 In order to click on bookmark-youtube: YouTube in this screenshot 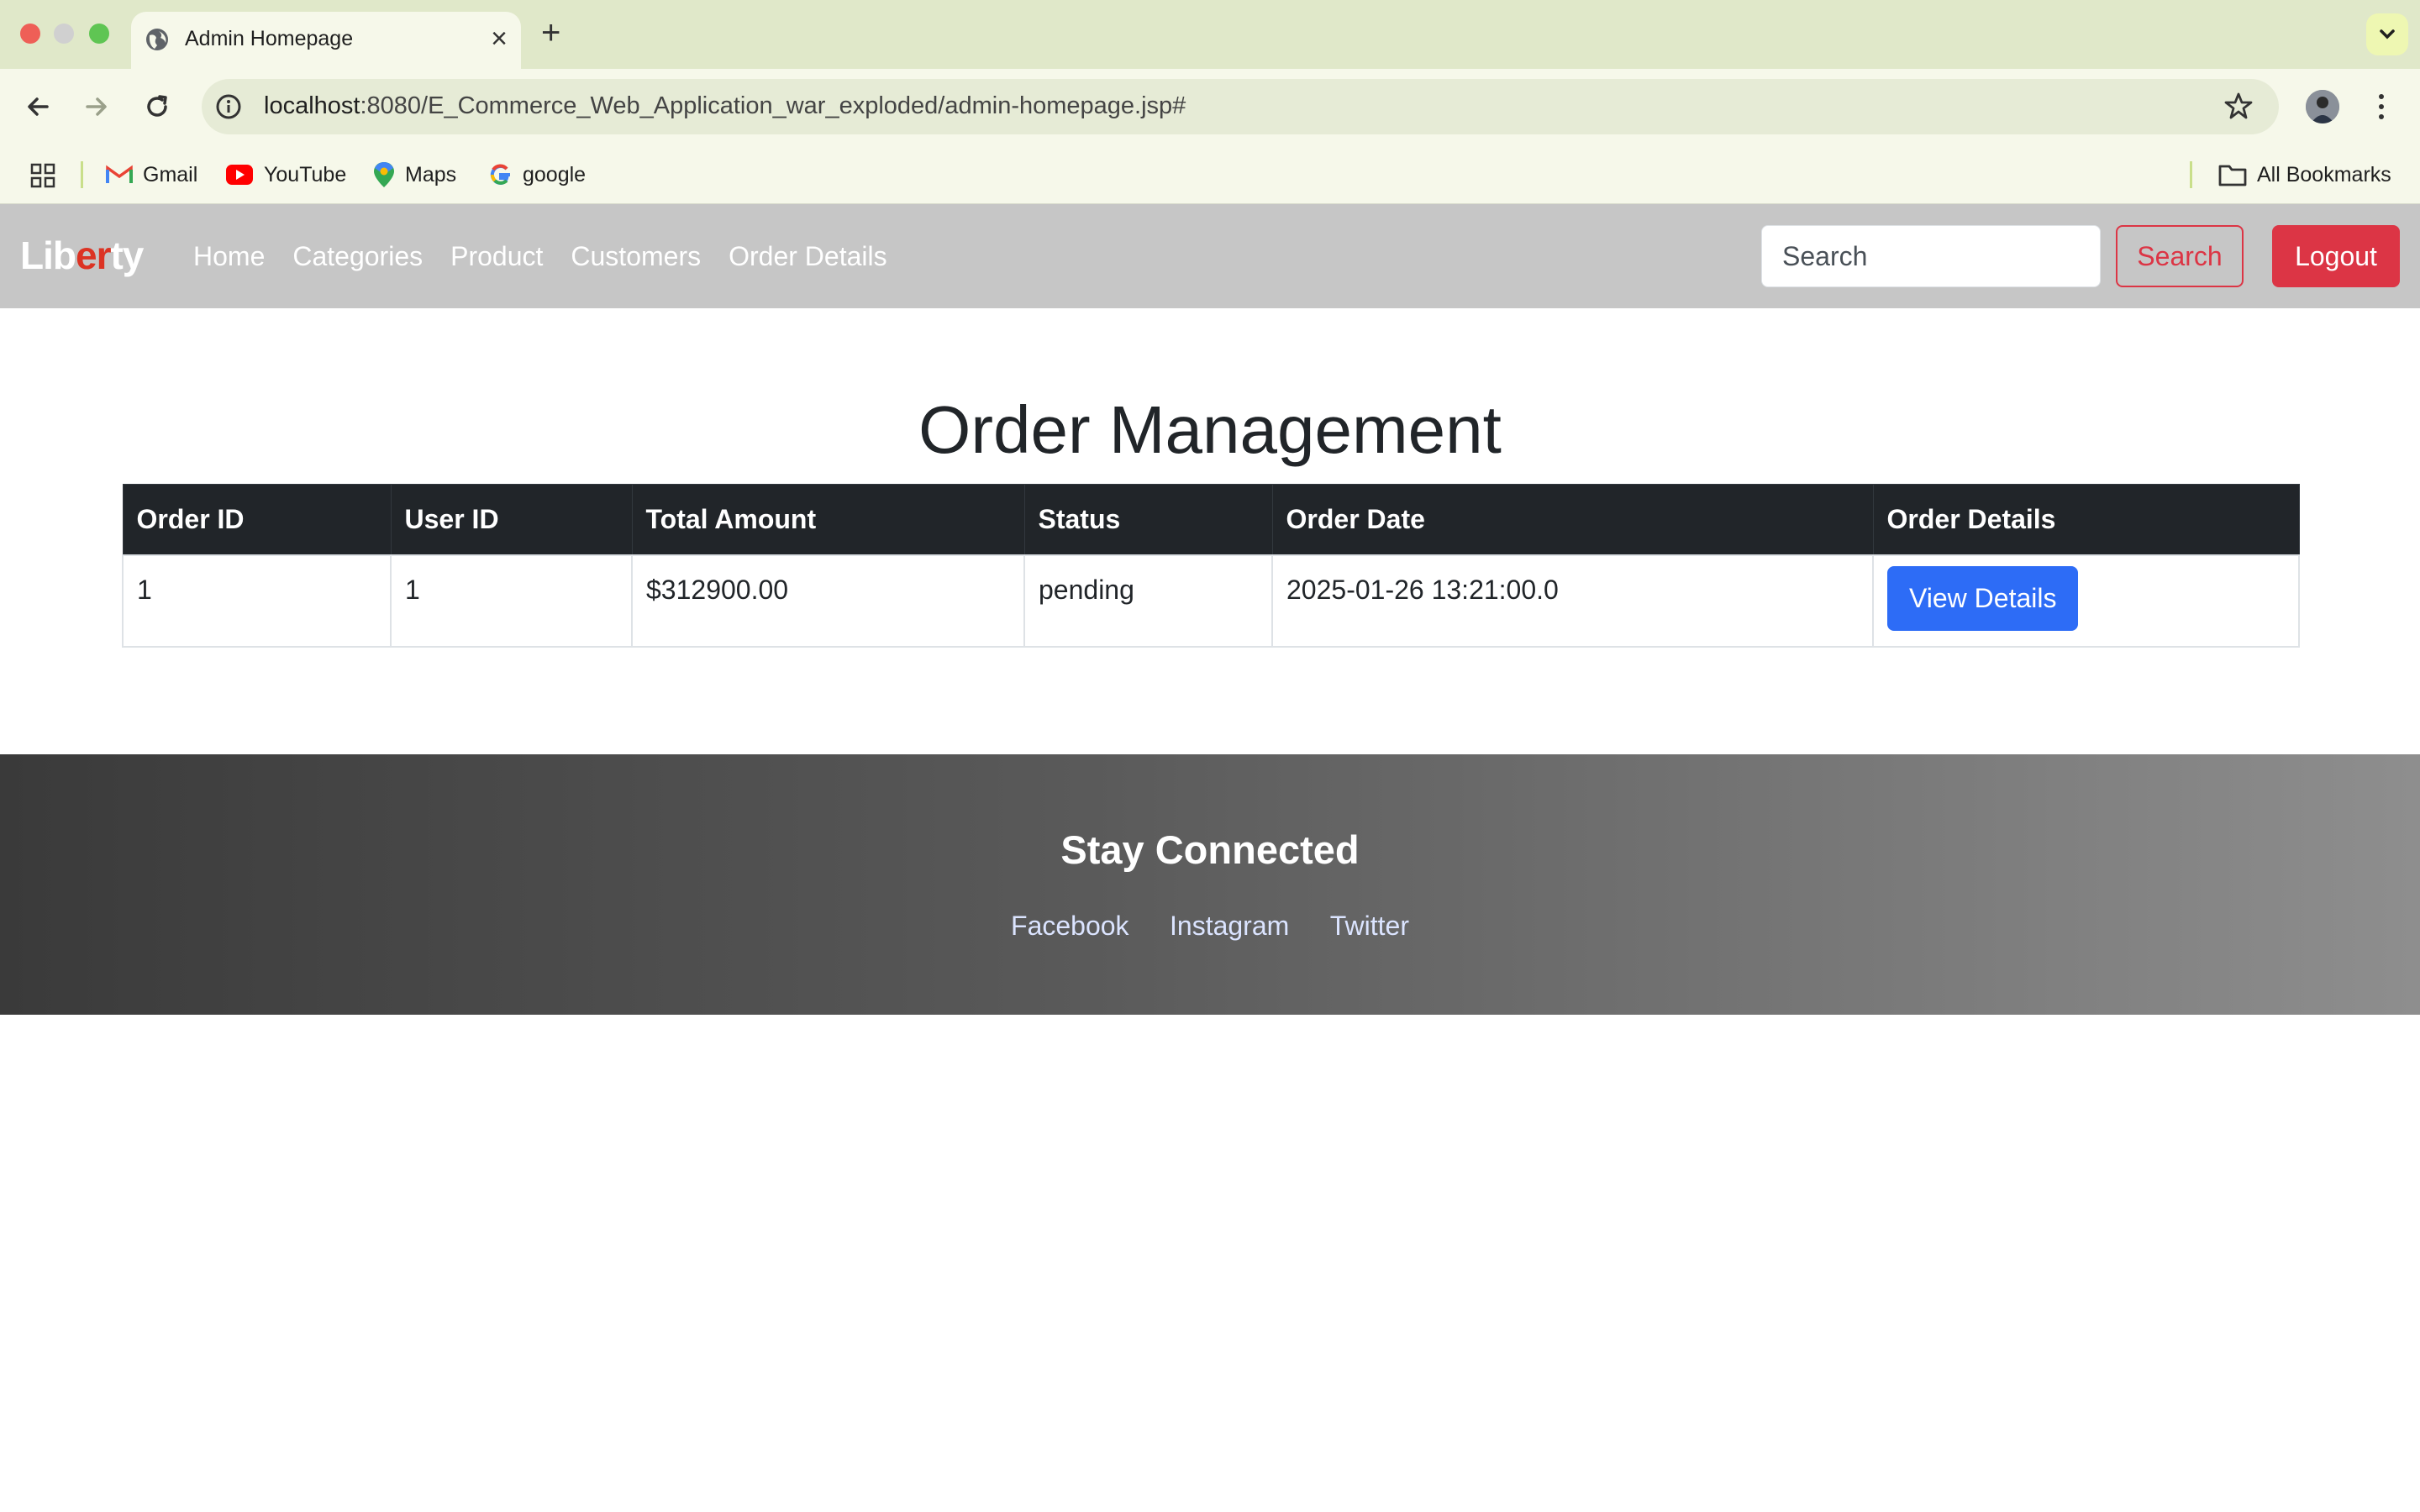, I will do `click(285, 174)`.